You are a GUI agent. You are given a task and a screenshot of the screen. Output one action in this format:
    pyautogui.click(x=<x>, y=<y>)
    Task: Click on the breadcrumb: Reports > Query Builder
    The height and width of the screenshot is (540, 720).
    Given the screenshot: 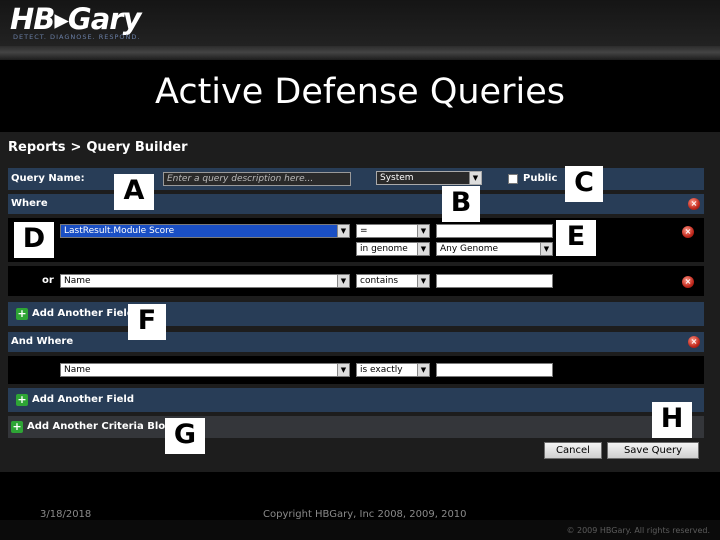 What is the action you would take?
    pyautogui.click(x=98, y=147)
    